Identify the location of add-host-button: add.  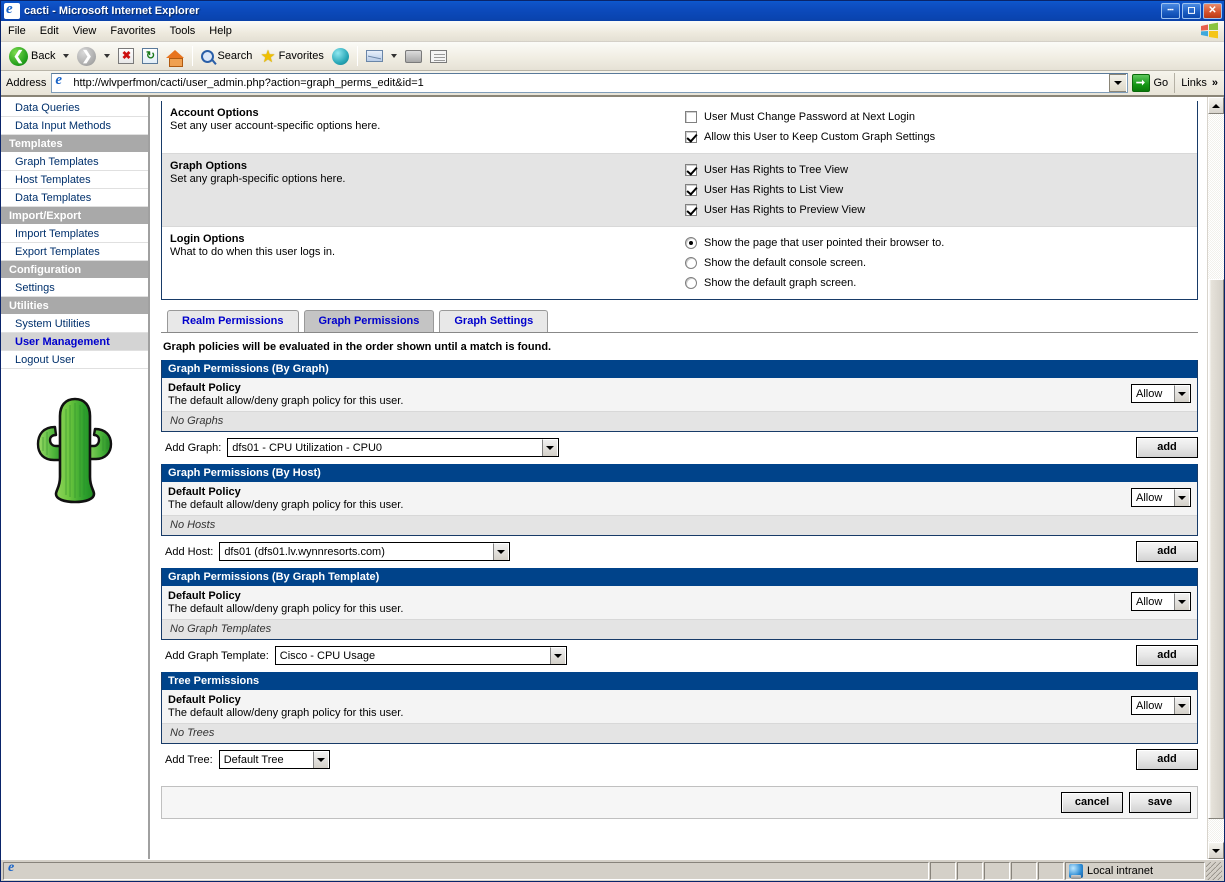
(1167, 551).